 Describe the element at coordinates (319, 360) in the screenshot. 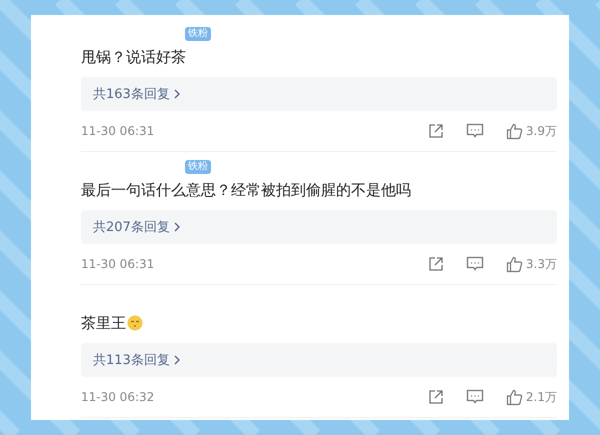

I see `replies-link: 共113条回复` at that location.